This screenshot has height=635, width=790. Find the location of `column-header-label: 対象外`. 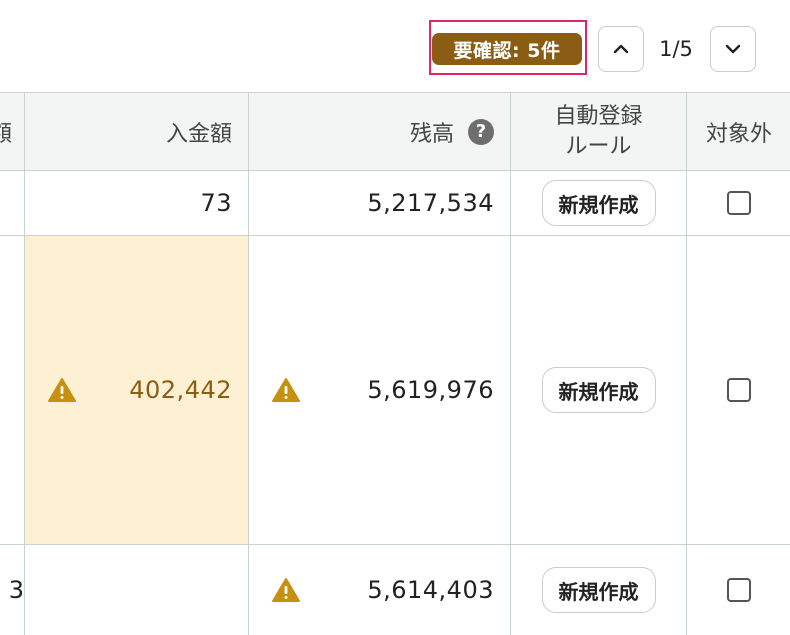

column-header-label: 対象外 is located at coordinates (738, 134).